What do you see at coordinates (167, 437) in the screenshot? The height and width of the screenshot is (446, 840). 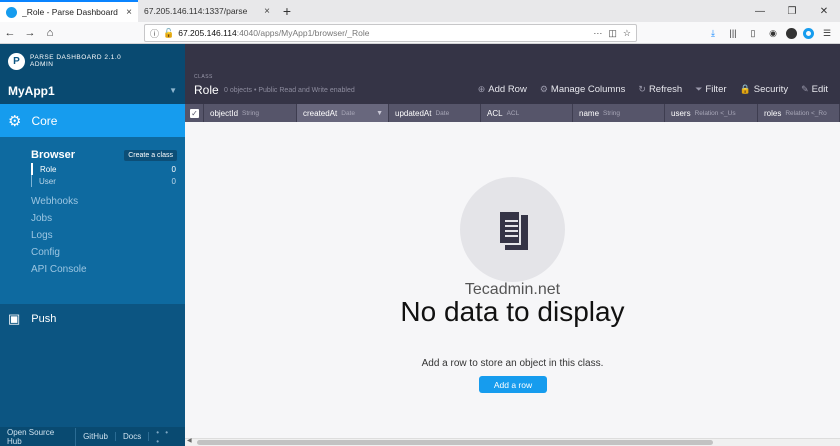 I see `footer-more-icon: • • •` at bounding box center [167, 437].